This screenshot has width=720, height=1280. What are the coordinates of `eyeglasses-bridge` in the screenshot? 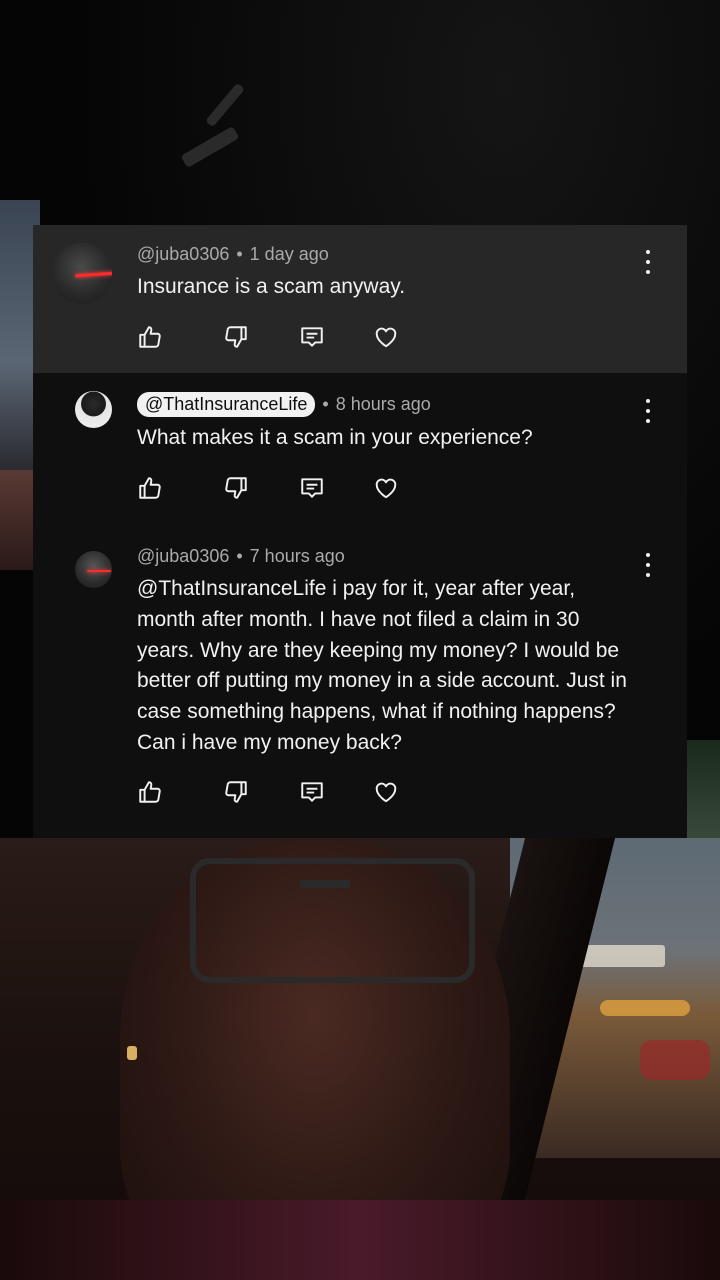 It's located at (325, 884).